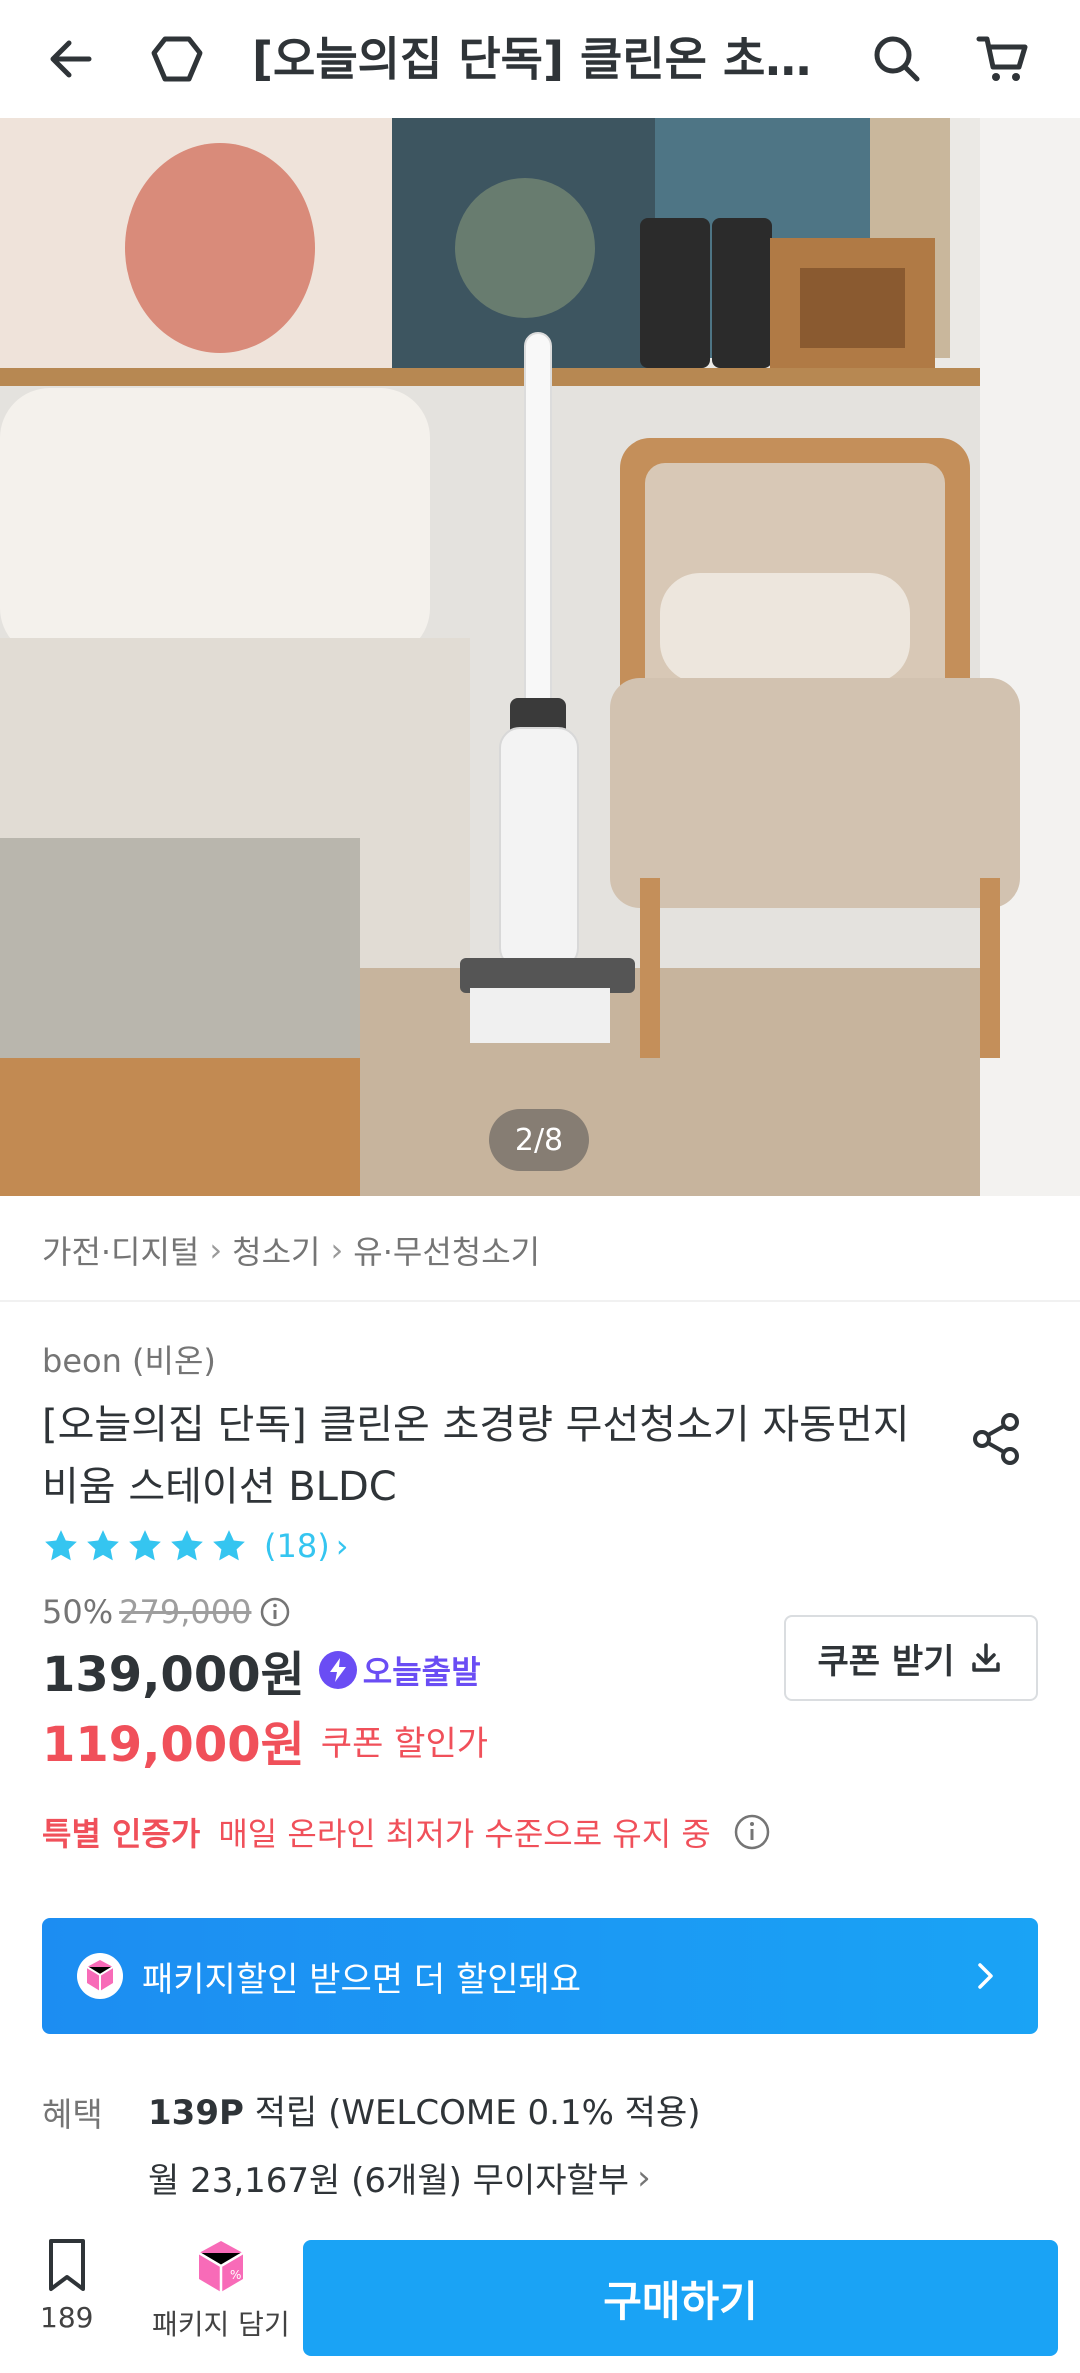  What do you see at coordinates (476, 1456) in the screenshot?
I see `product-title: [오늘의집 단독] 클린온 초경량 무선청소기 자동먼지비움 스테이션 BLDC` at bounding box center [476, 1456].